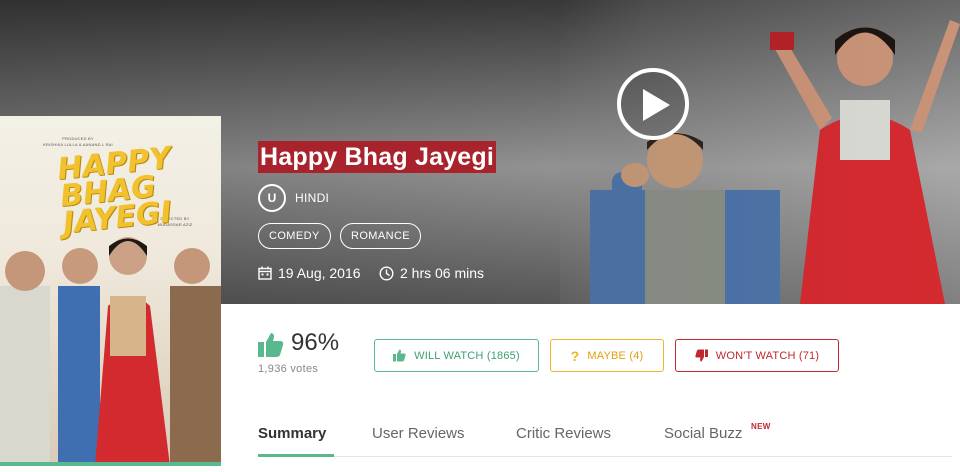  I want to click on will-watch-button: WILL WATCH (1865), so click(456, 355).